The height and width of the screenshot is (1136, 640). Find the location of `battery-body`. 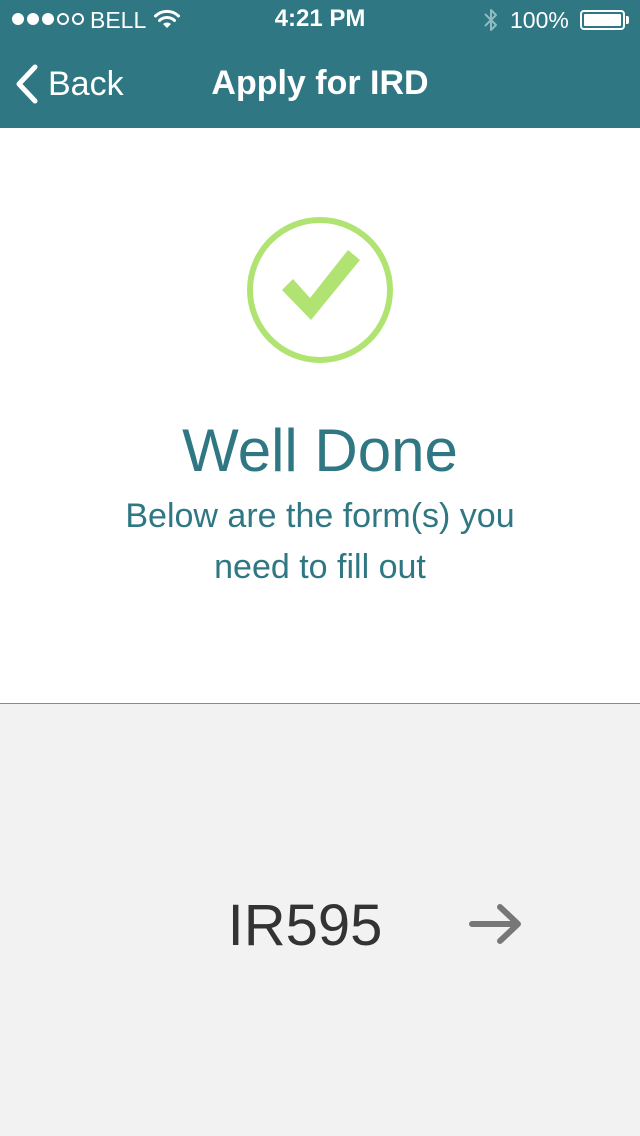

battery-body is located at coordinates (602, 20).